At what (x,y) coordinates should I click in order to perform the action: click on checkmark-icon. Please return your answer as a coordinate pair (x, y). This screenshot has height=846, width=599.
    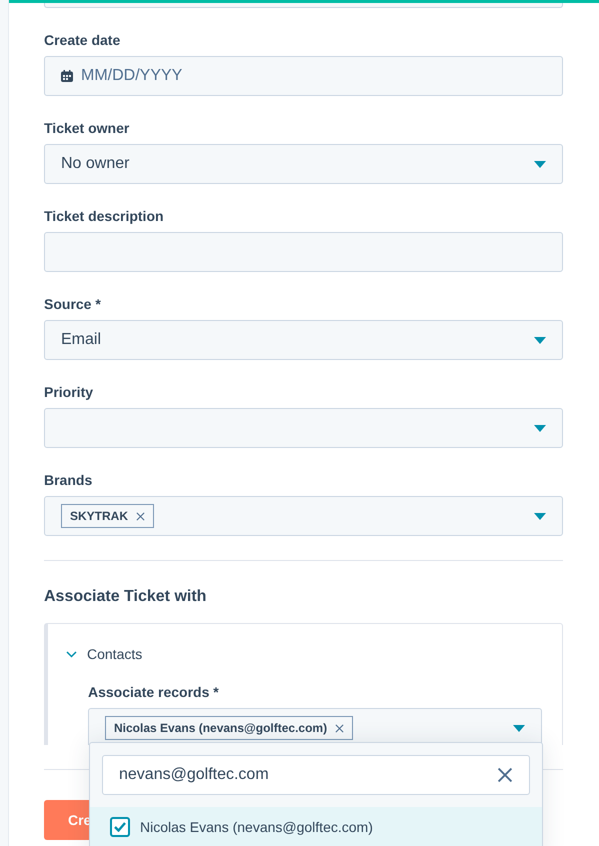
    Looking at the image, I should click on (120, 827).